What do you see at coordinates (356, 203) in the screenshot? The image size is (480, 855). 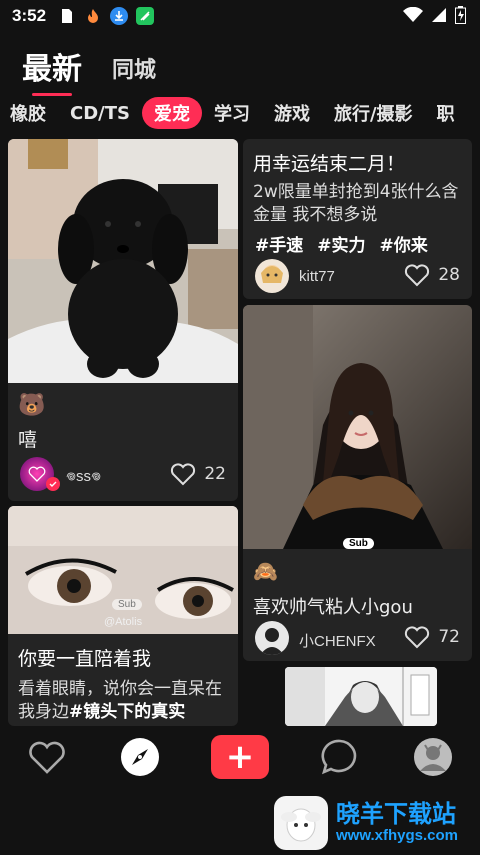 I see `card2-body: 2w限量单封抢到4张什么含金量 我不想多说` at bounding box center [356, 203].